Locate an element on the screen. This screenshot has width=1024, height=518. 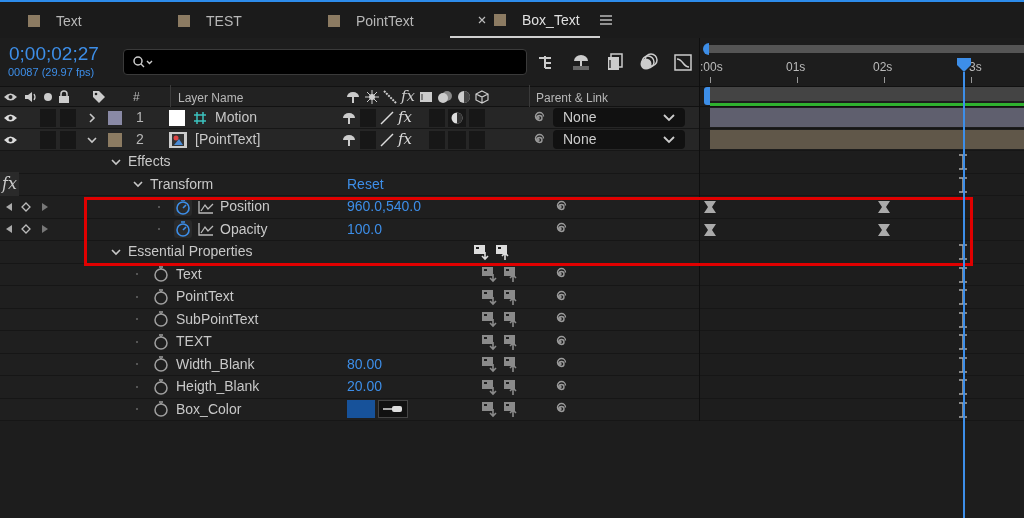
property-name: Heigth_Blank is located at coordinates (218, 387).